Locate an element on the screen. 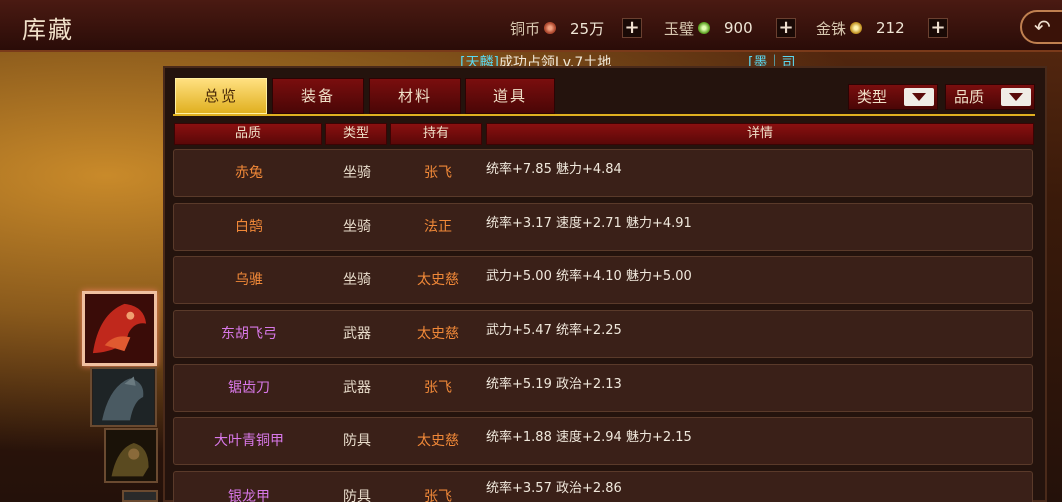 This screenshot has width=1062, height=502. table-row: 白鹄 坐骑 法正 统率+3.17 速度+2.71 魅力+4.91 is located at coordinates (603, 227).